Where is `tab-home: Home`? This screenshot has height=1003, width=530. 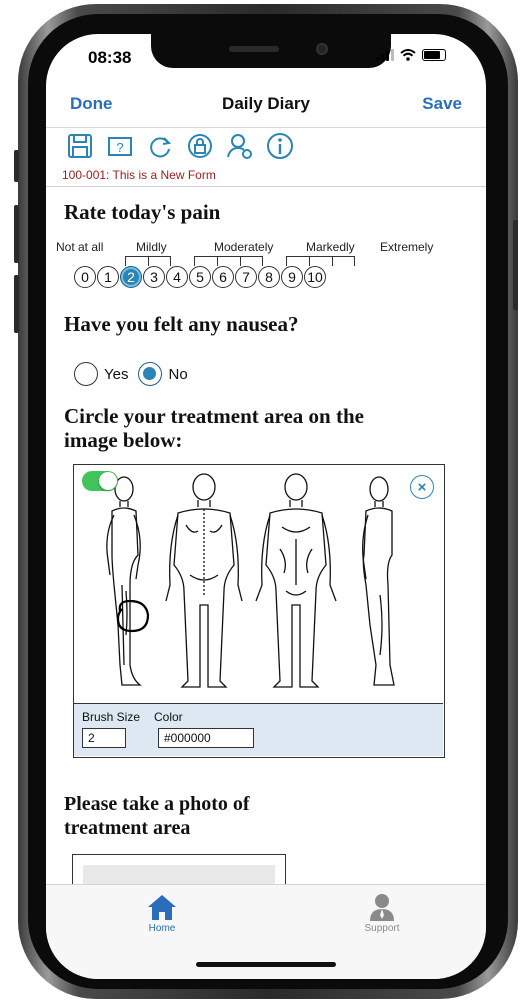 tab-home: Home is located at coordinates (162, 913).